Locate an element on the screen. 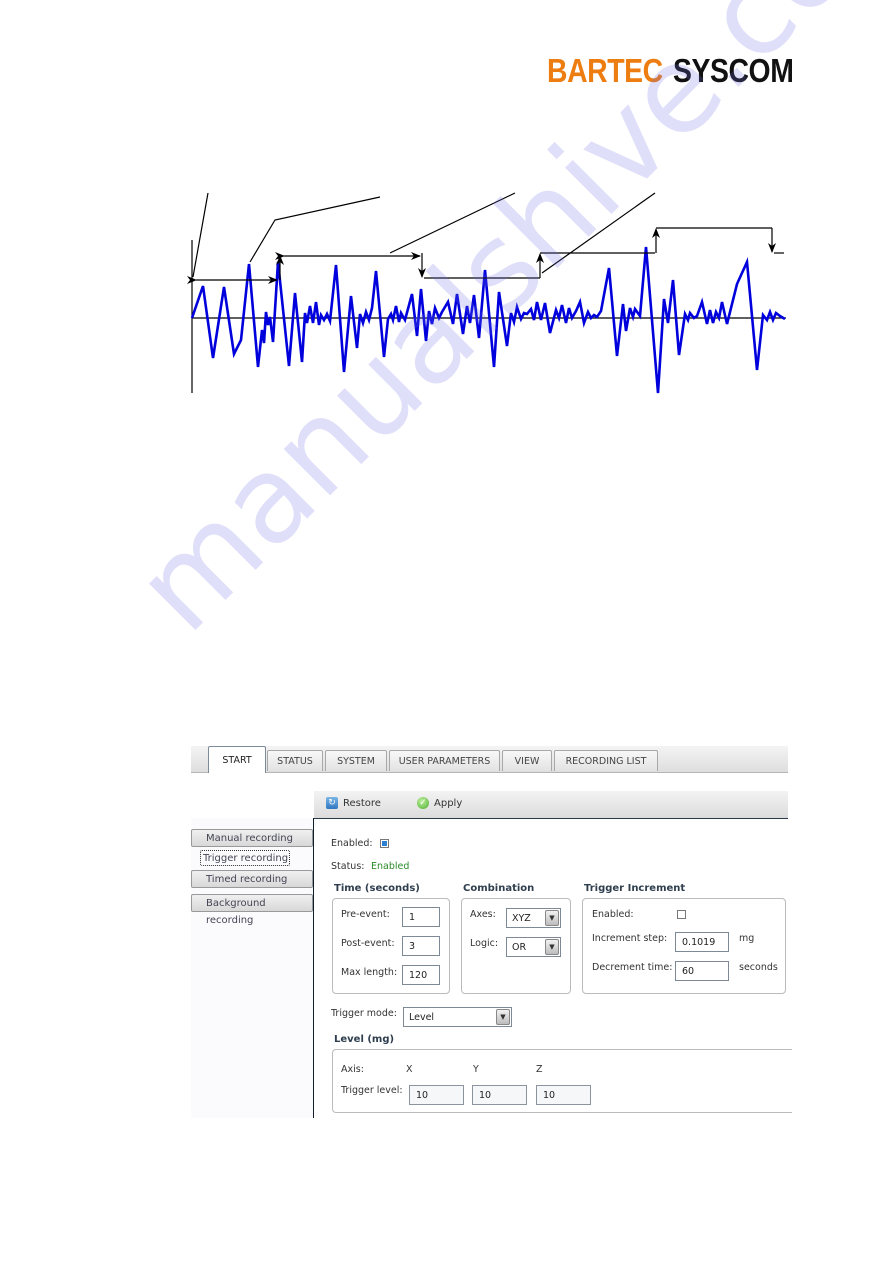 This screenshot has width=893, height=1263. trigger-waveform-diagram is located at coordinates (486, 293).